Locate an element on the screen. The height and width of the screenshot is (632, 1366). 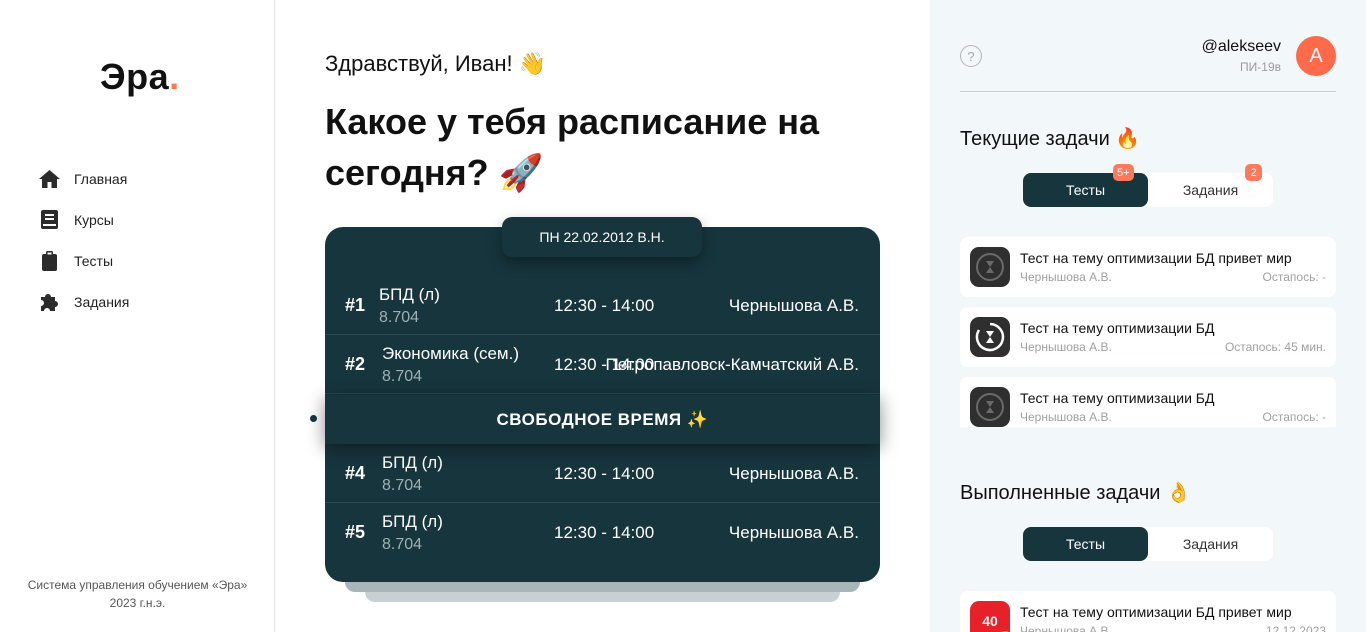
avatar: А is located at coordinates (1316, 56).